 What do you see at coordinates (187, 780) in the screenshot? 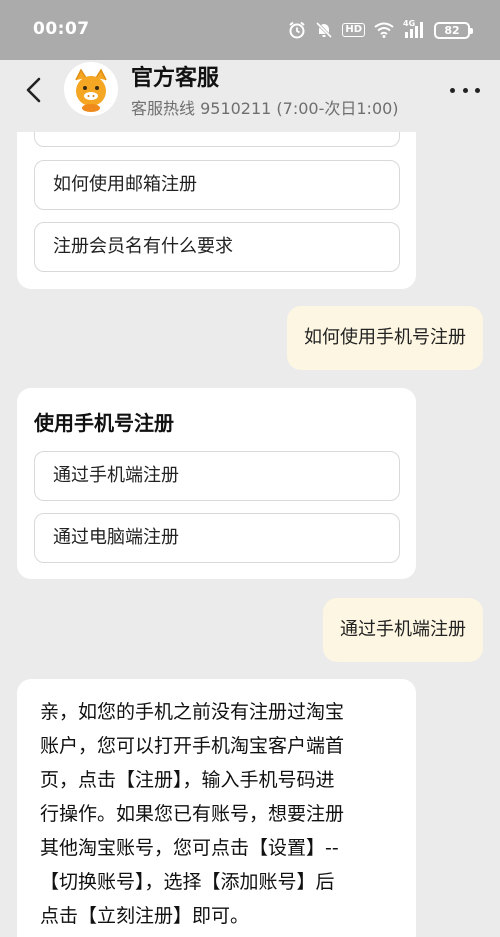
I see `reply-line: 页，点击【注册】，输入手机号码进` at bounding box center [187, 780].